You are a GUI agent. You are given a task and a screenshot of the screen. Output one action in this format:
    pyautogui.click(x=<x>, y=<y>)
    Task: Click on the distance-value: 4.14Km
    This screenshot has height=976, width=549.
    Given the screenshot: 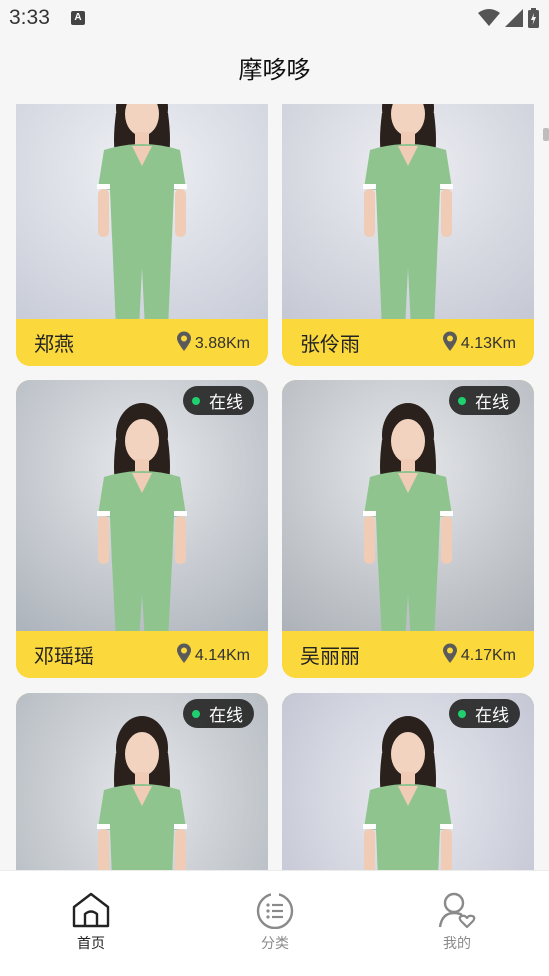 What is the action you would take?
    pyautogui.click(x=222, y=655)
    